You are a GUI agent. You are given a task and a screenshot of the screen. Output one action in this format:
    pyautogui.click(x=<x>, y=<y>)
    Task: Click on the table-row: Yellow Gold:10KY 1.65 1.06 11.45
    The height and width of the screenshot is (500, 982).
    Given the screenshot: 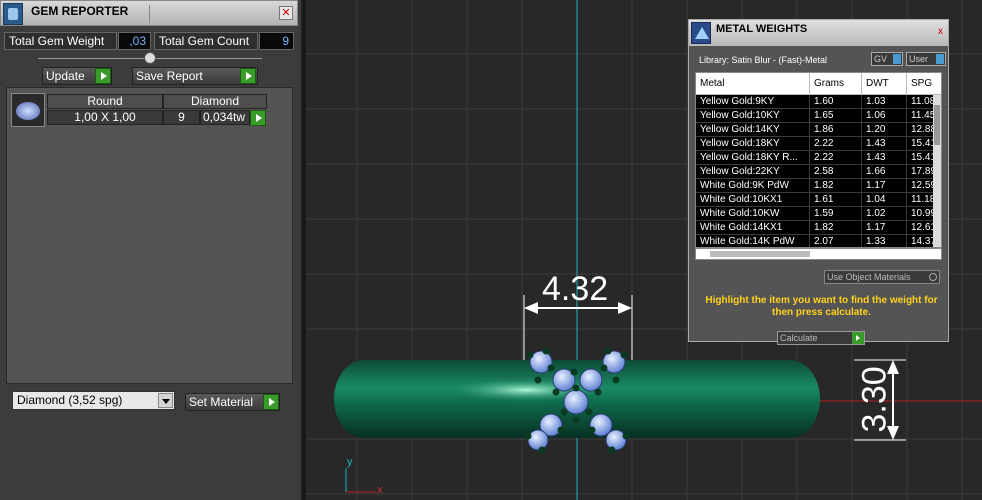 What is the action you would take?
    pyautogui.click(x=818, y=116)
    